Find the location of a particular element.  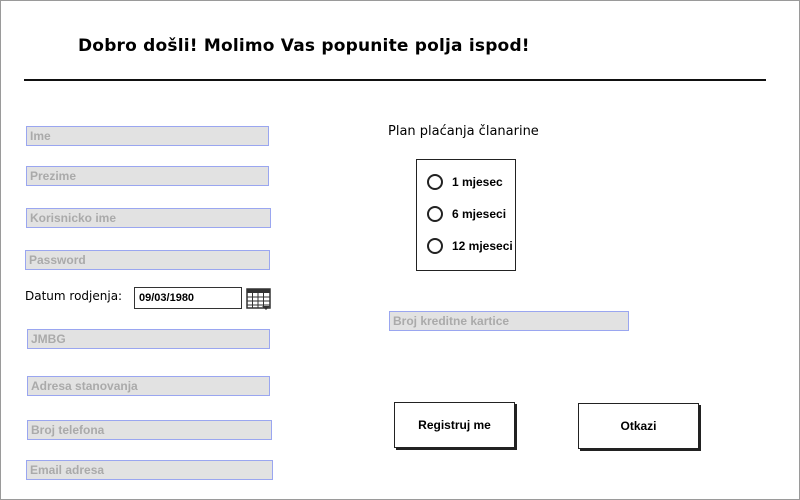

radio-option-12-months: 12 mjeseci is located at coordinates (470, 246).